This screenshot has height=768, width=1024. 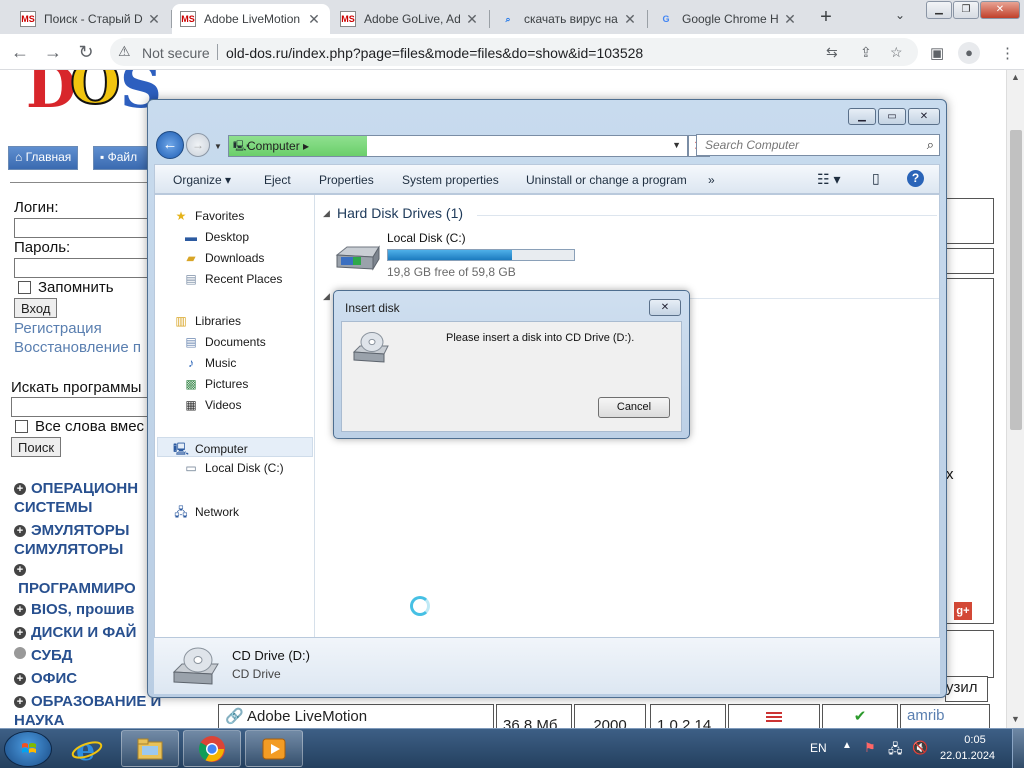 I want to click on uninstall-program-button: Uninstall or change a program, so click(x=606, y=180).